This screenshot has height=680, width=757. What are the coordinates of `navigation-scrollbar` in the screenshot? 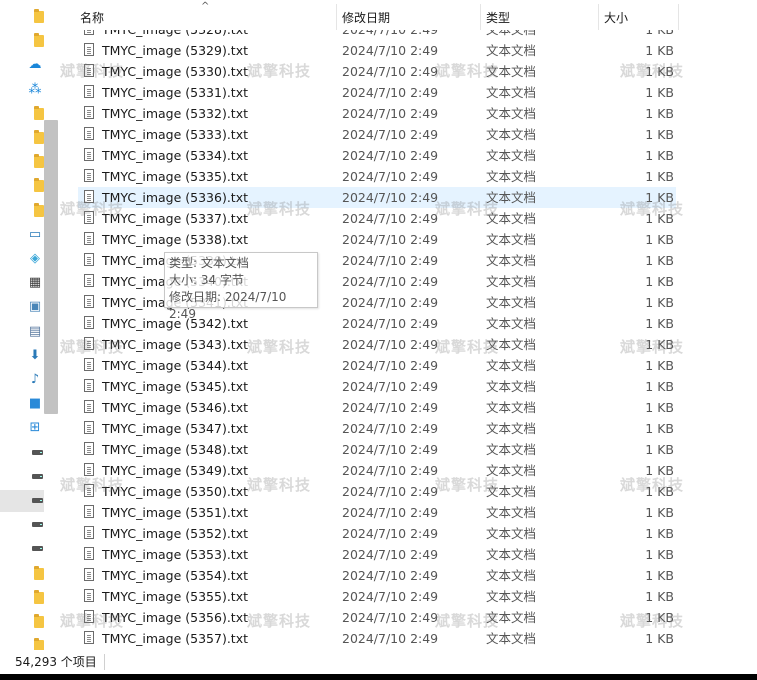 It's located at (51, 267).